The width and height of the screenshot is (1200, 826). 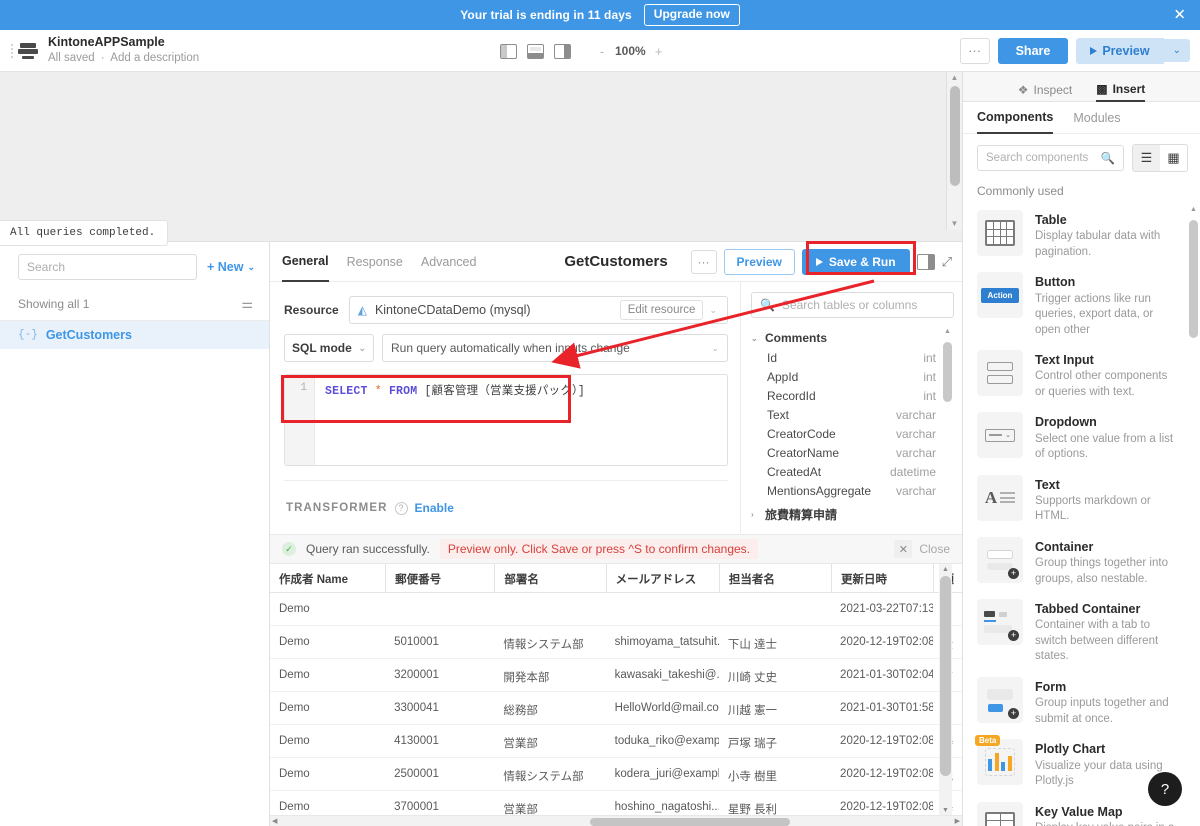 What do you see at coordinates (12, 50) in the screenshot?
I see `drag-handle-icon` at bounding box center [12, 50].